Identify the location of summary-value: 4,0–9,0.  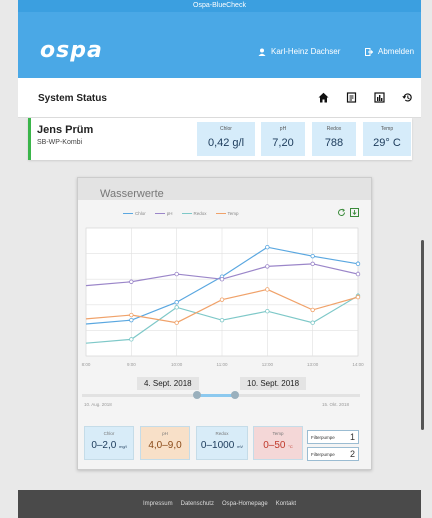
(165, 445).